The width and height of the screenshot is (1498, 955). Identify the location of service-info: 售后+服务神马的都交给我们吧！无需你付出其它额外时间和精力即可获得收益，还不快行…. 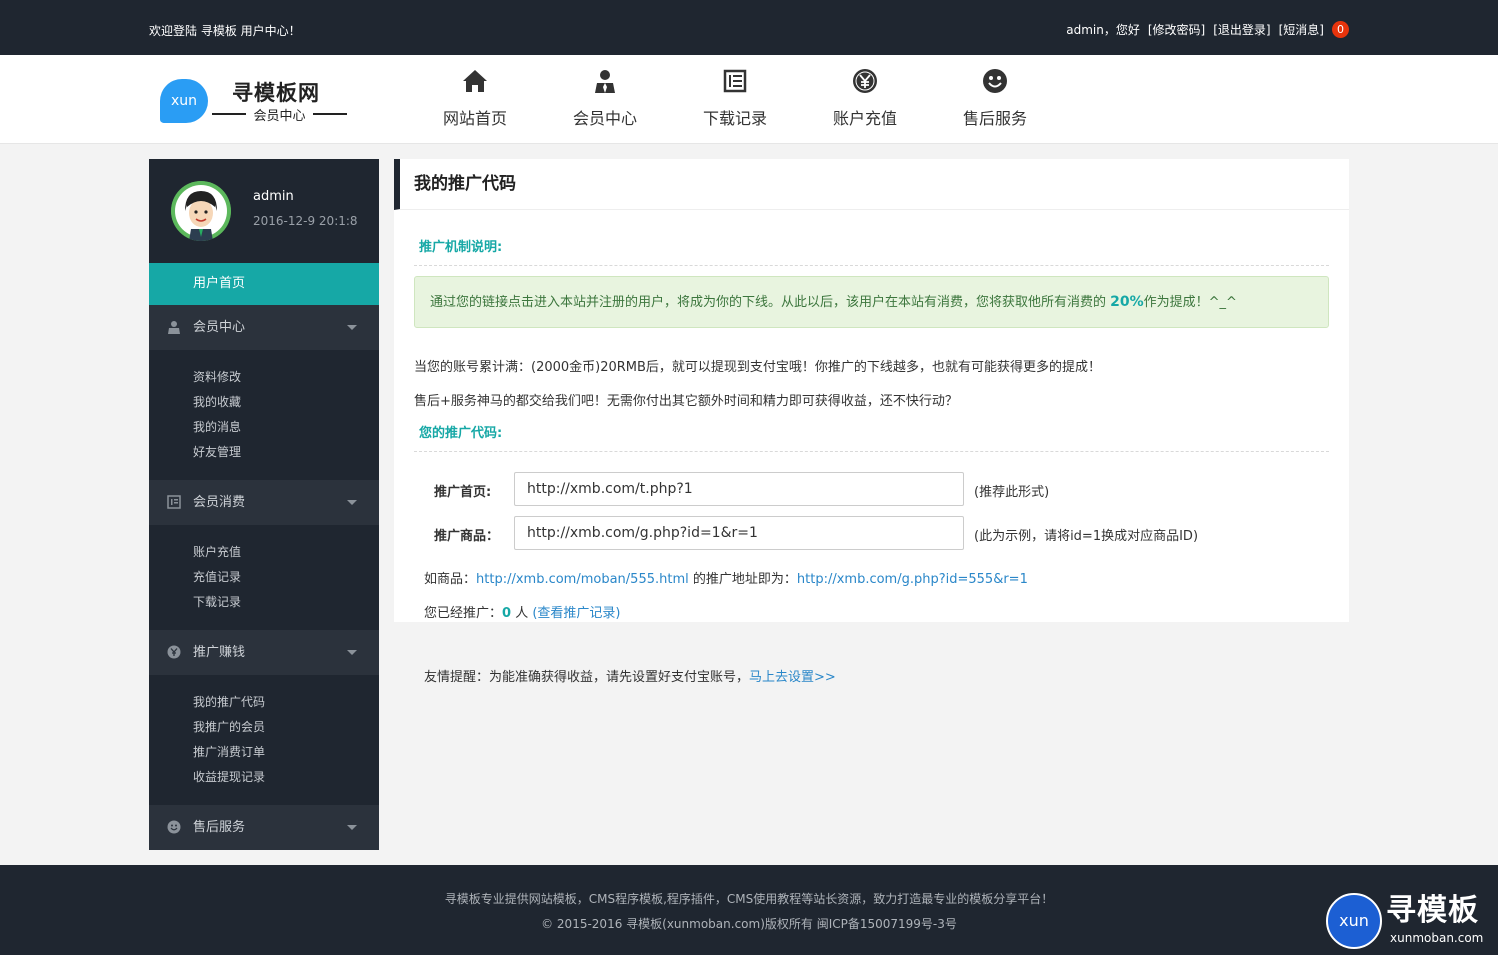
(686, 401).